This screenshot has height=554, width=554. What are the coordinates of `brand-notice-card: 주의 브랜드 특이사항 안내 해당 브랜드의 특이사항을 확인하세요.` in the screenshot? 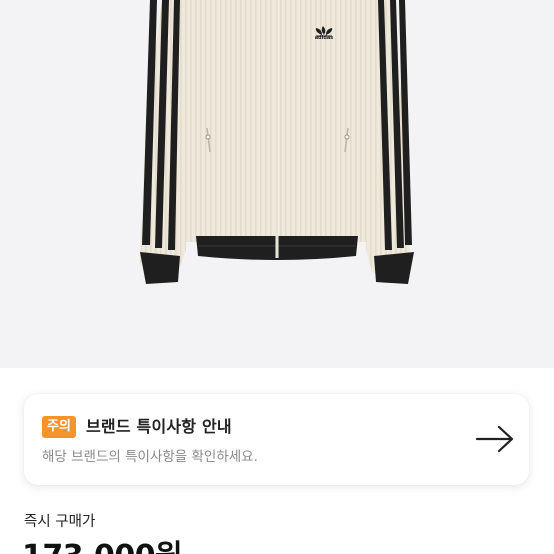 It's located at (276, 439).